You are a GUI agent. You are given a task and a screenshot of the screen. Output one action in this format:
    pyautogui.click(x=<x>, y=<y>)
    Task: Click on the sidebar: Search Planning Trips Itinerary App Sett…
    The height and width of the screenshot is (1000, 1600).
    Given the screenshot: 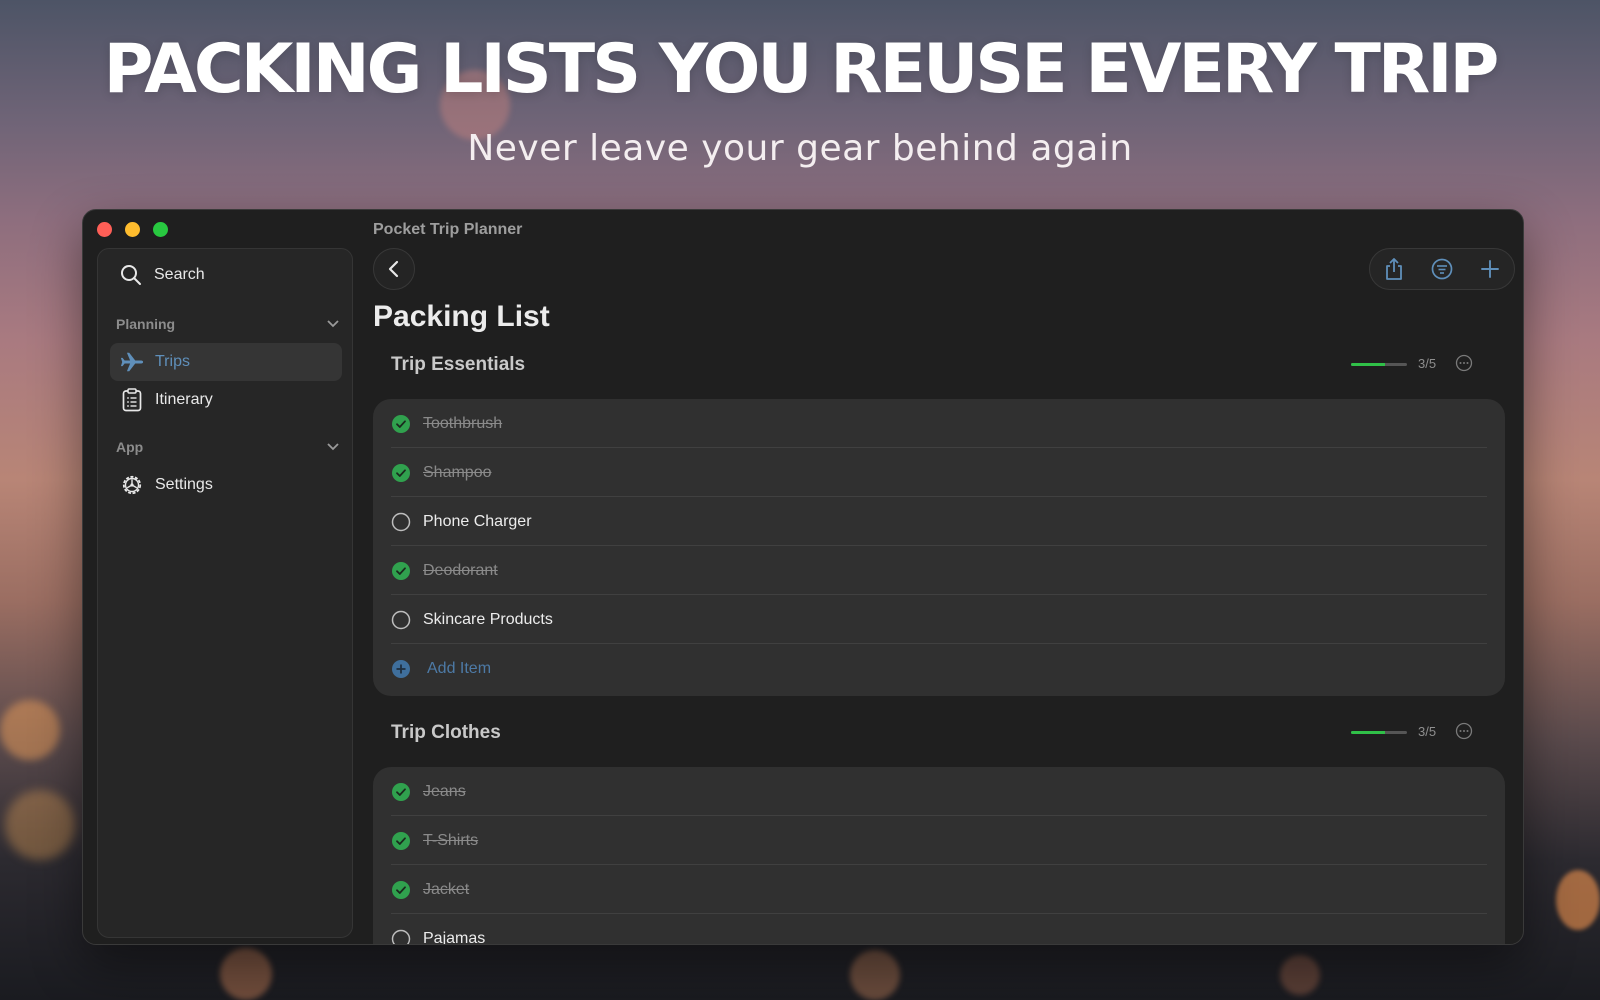 What is the action you would take?
    pyautogui.click(x=225, y=593)
    